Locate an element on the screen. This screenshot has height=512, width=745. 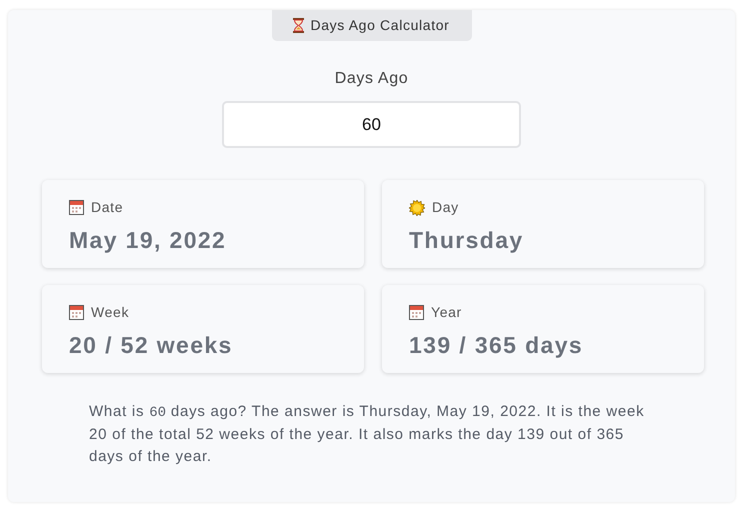
hourglass-icon is located at coordinates (298, 25).